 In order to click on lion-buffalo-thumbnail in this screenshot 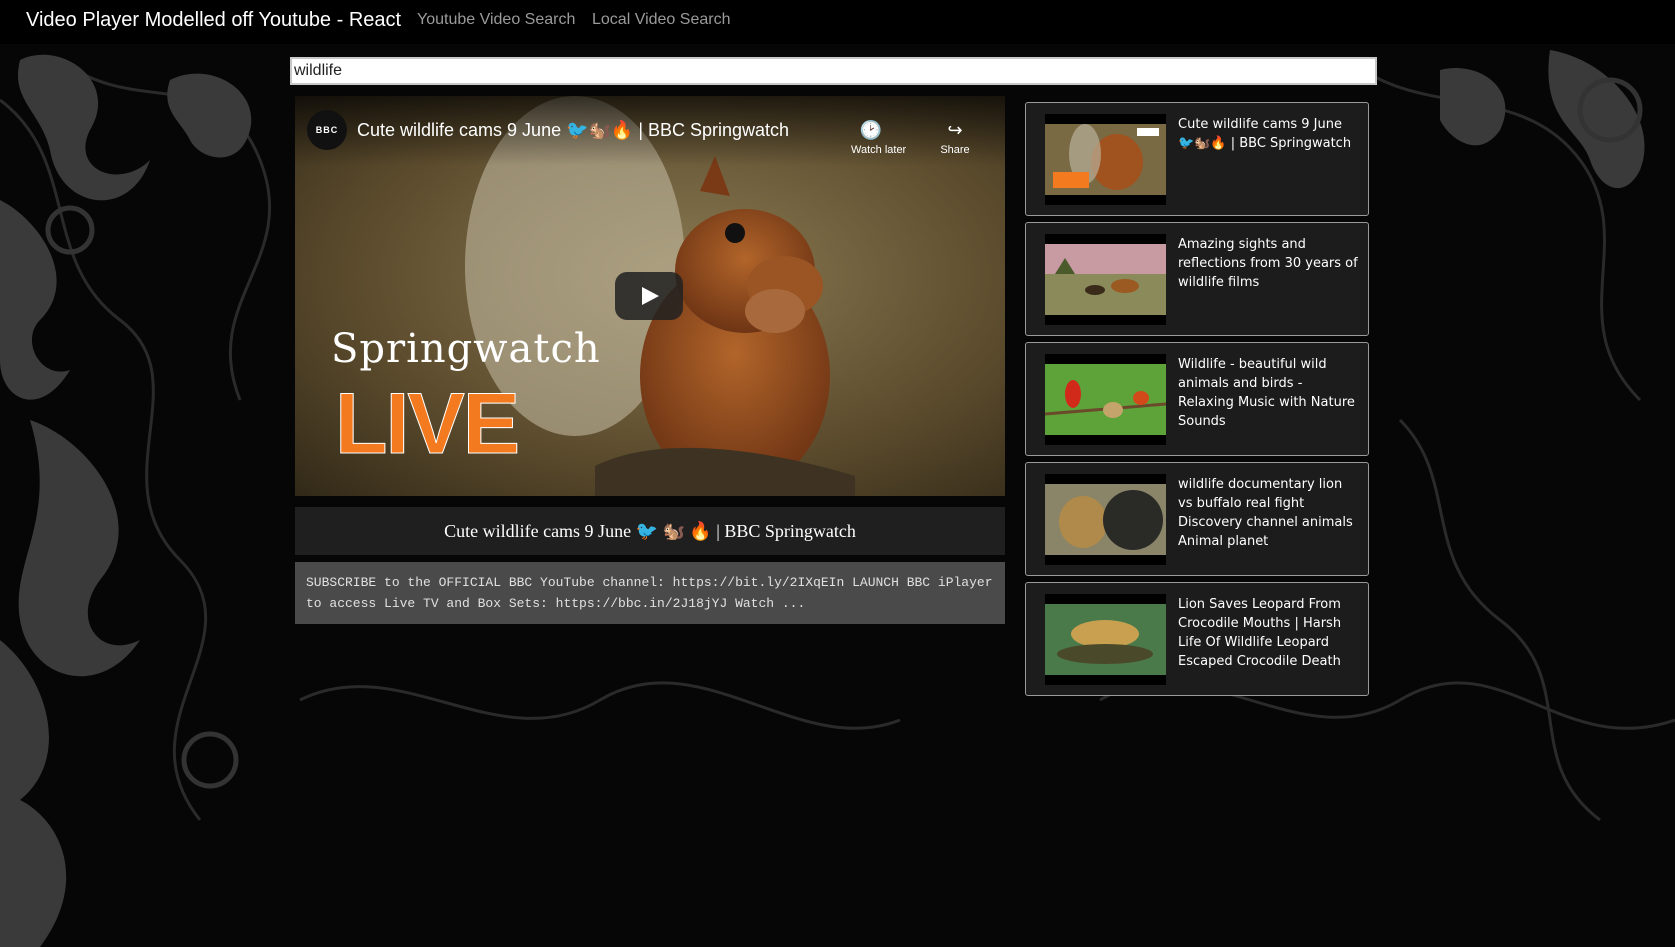, I will do `click(1105, 519)`.